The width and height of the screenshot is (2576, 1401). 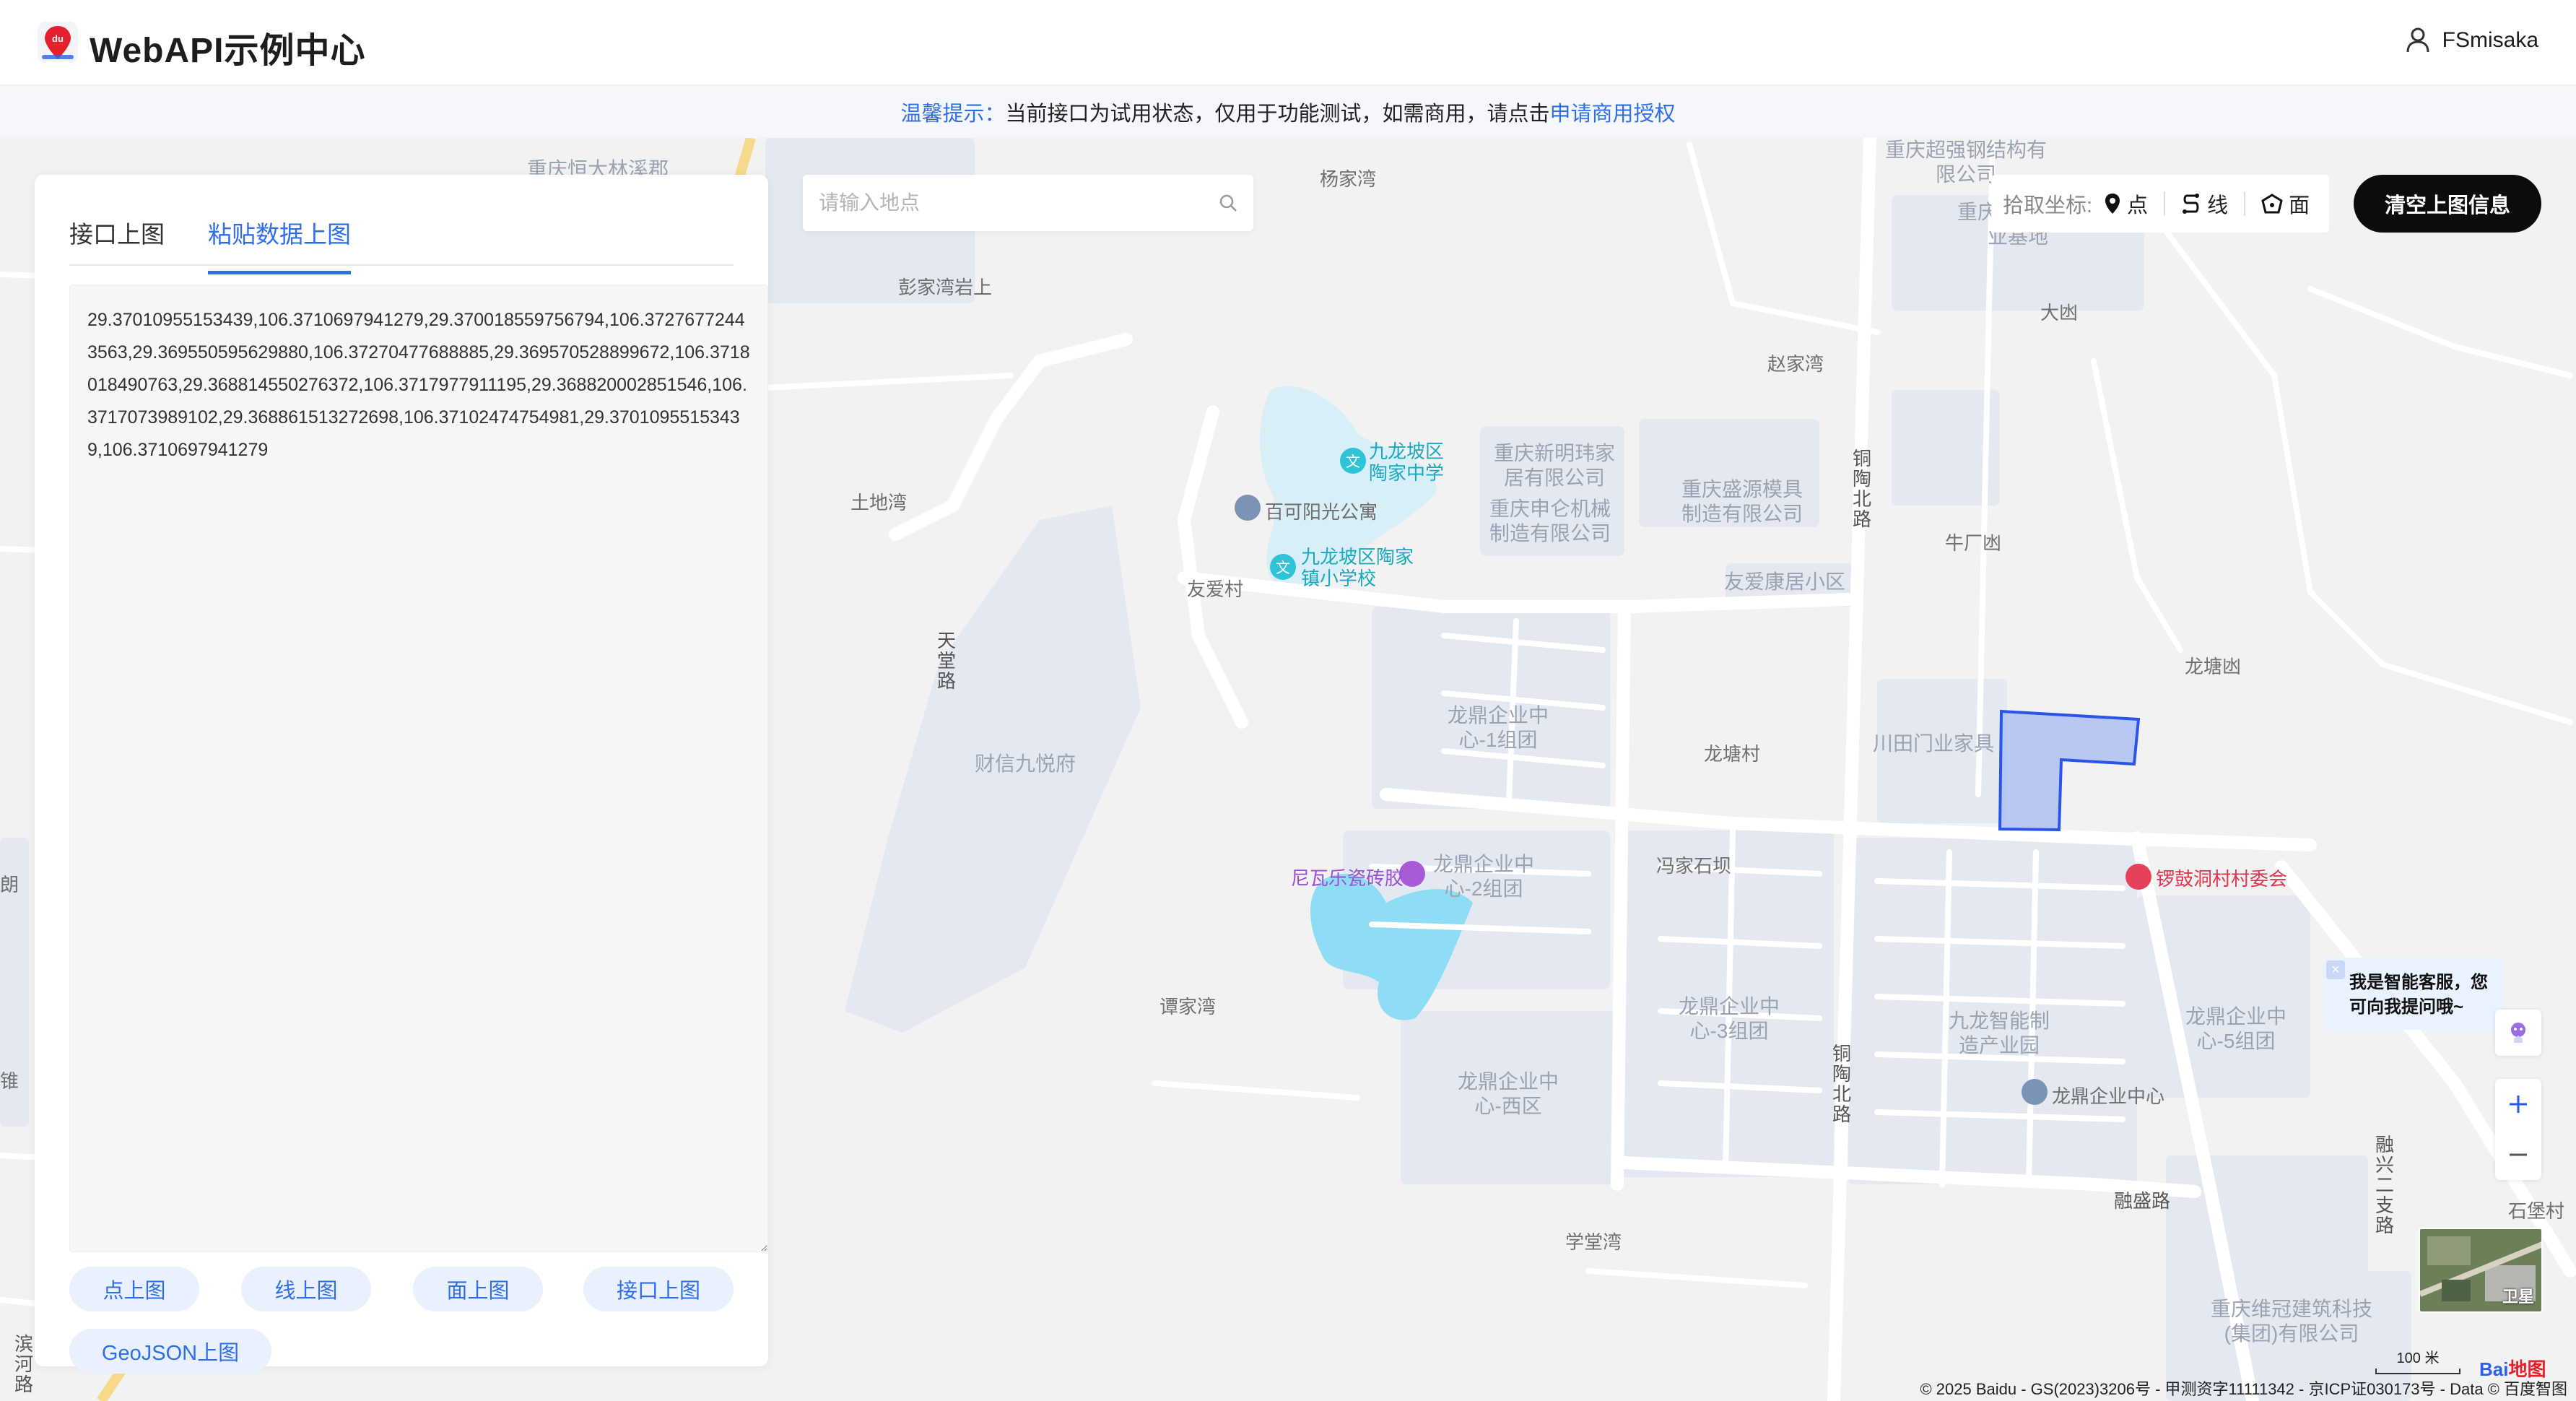 What do you see at coordinates (1362, 567) in the screenshot?
I see `poi-label: 九龙坡区陶家镇小学校` at bounding box center [1362, 567].